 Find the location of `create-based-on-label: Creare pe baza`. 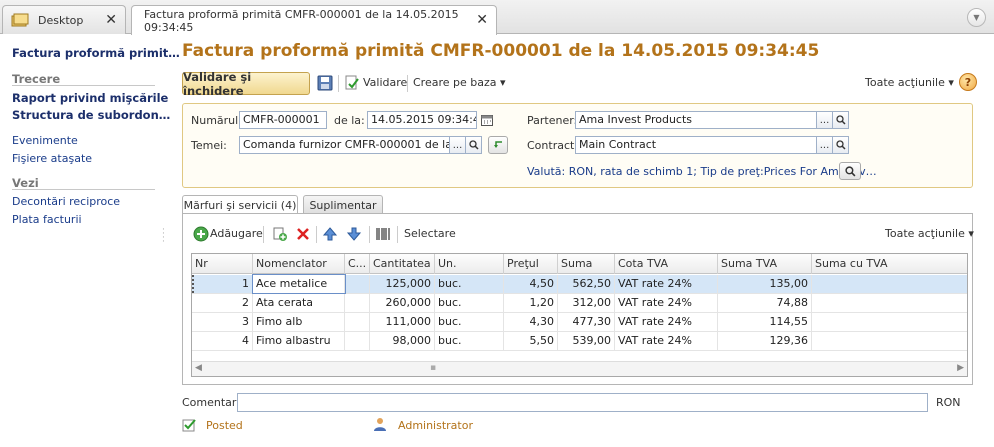

create-based-on-label: Creare pe baza is located at coordinates (455, 82).